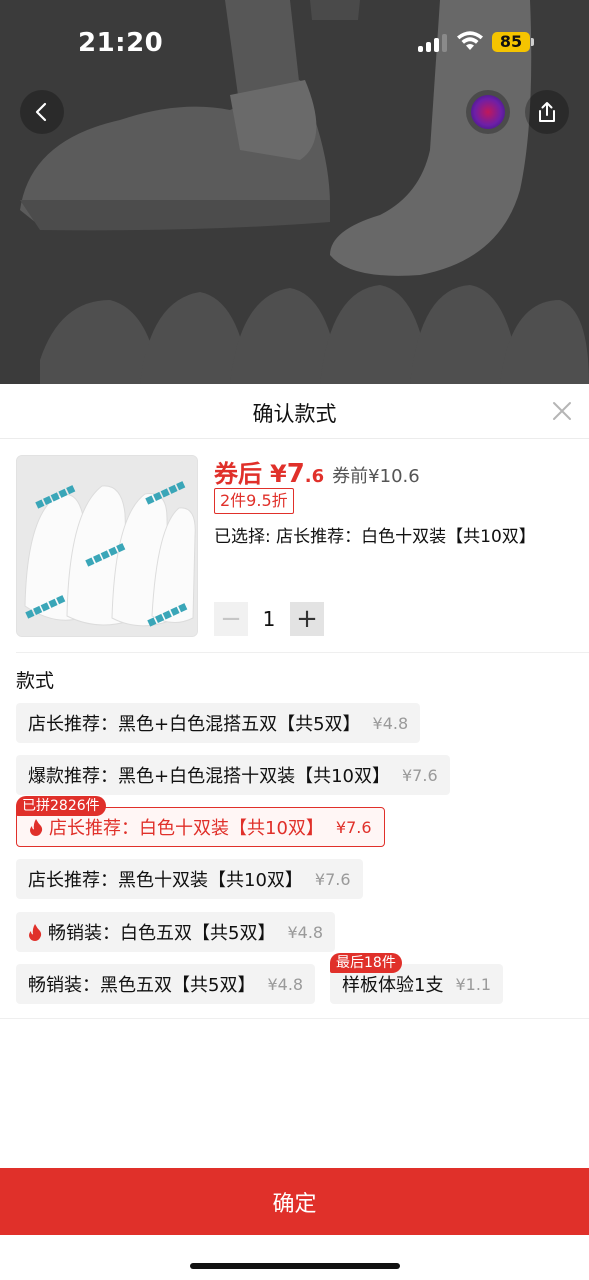  Describe the element at coordinates (366, 963) in the screenshot. I see `stock-left-badge: 最后18件` at that location.